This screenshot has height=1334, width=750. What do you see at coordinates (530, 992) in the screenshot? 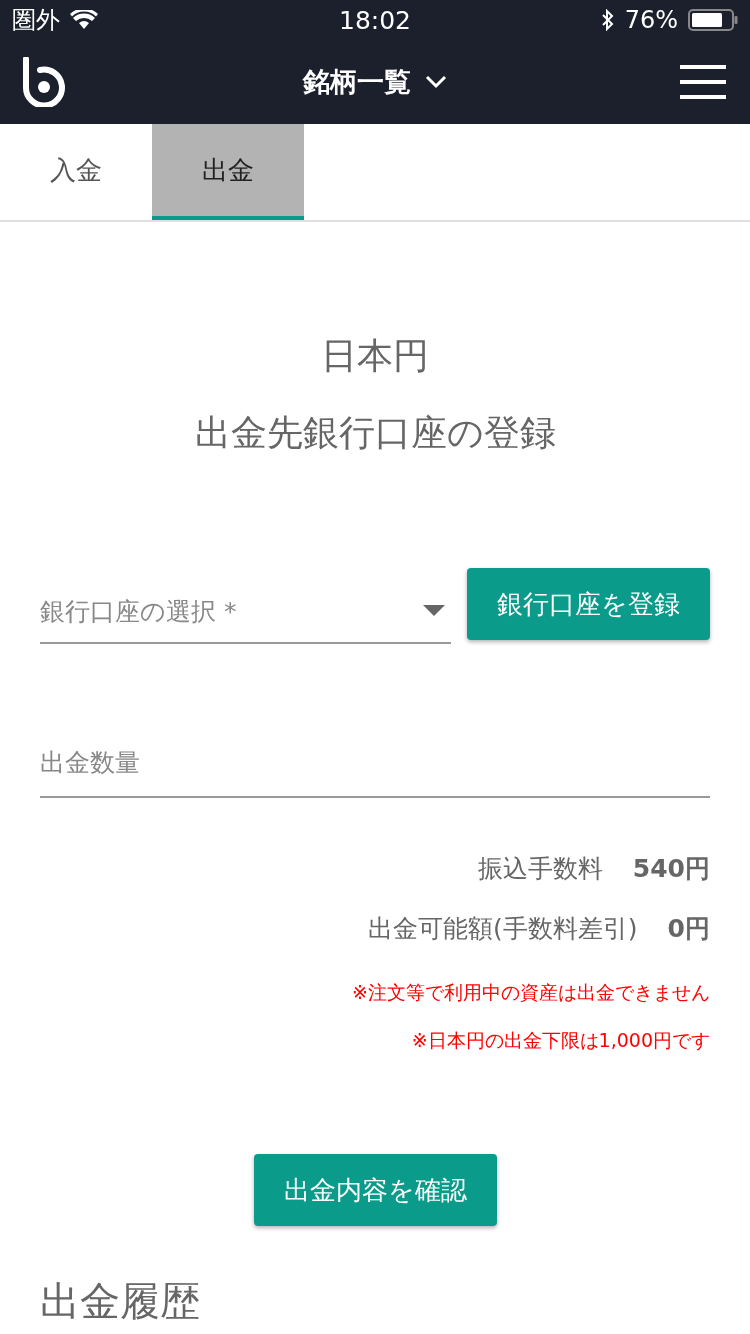
I see `warning-note: ※注文等で利用中の資産は出金できません` at bounding box center [530, 992].